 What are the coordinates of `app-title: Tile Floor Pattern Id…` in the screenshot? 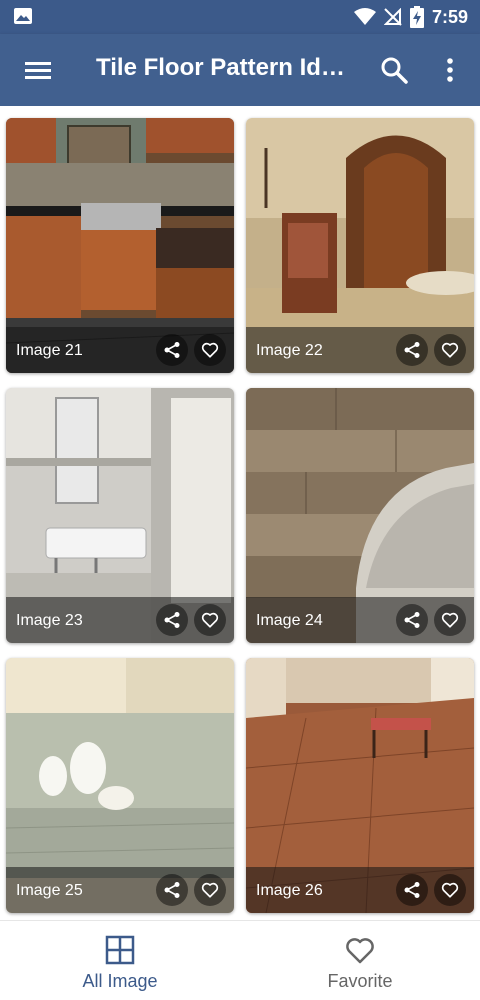 It's located at (220, 67).